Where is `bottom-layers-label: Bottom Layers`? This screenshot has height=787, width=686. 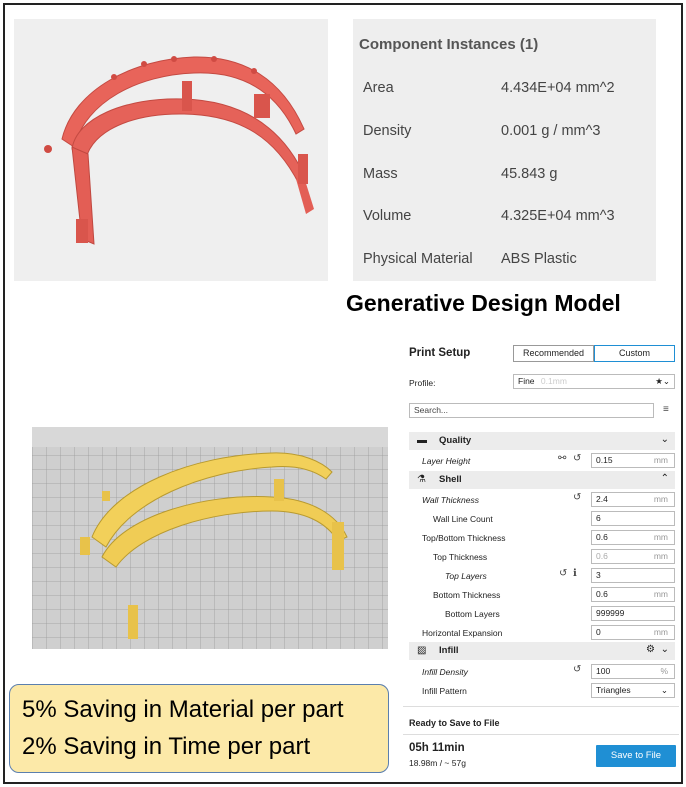
bottom-layers-label: Bottom Layers is located at coordinates (472, 614).